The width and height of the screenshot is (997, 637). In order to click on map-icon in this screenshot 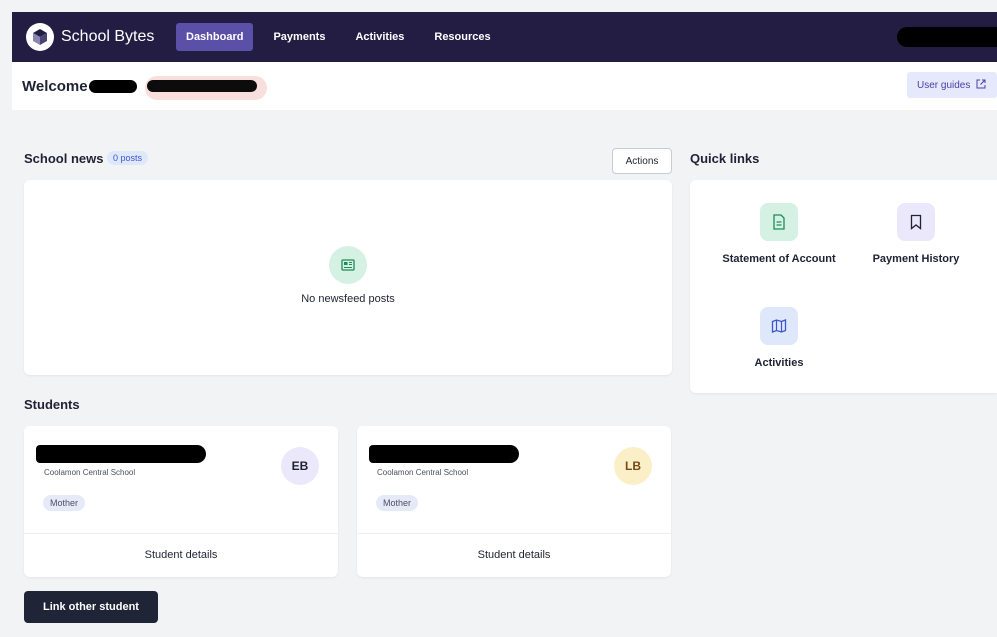, I will do `click(779, 326)`.